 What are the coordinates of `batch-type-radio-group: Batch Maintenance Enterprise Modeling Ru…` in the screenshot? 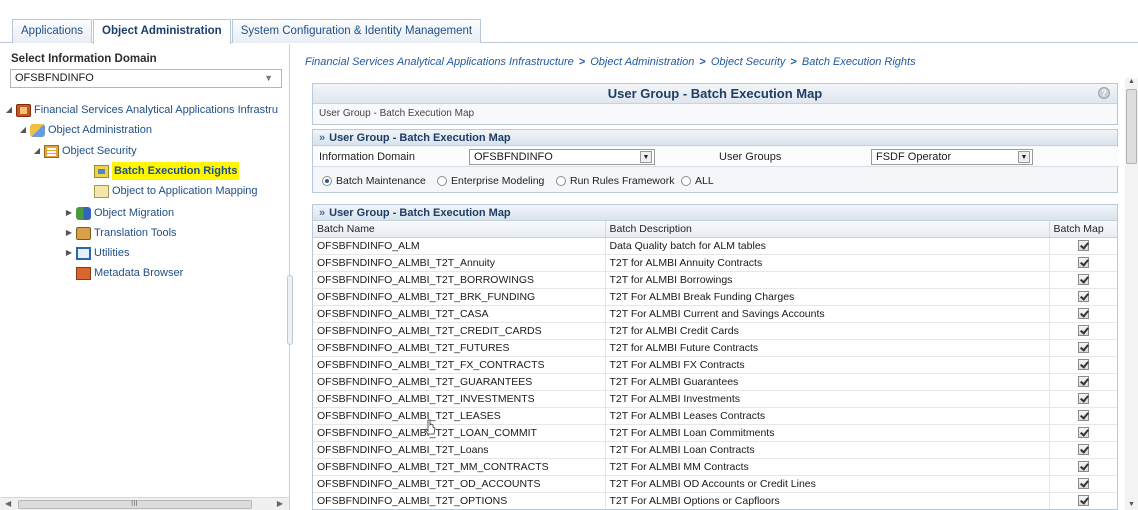 It's located at (716, 180).